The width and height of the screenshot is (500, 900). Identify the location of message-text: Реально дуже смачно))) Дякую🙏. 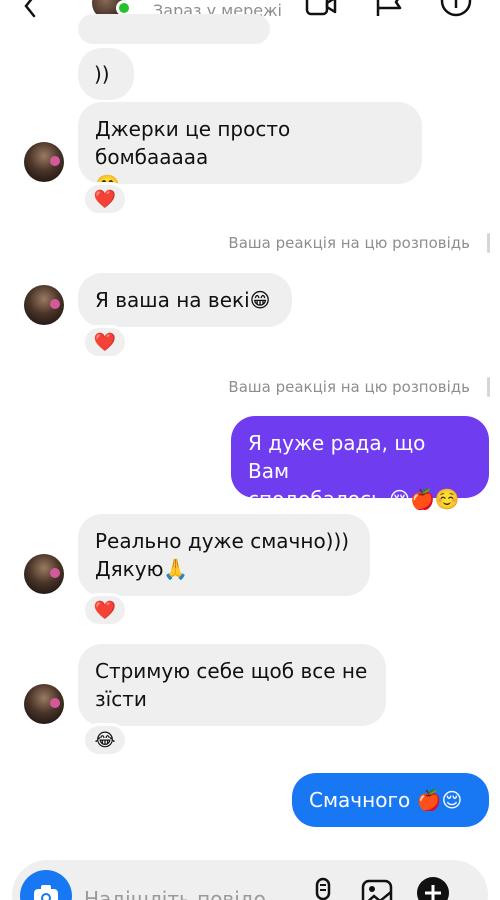
(222, 555).